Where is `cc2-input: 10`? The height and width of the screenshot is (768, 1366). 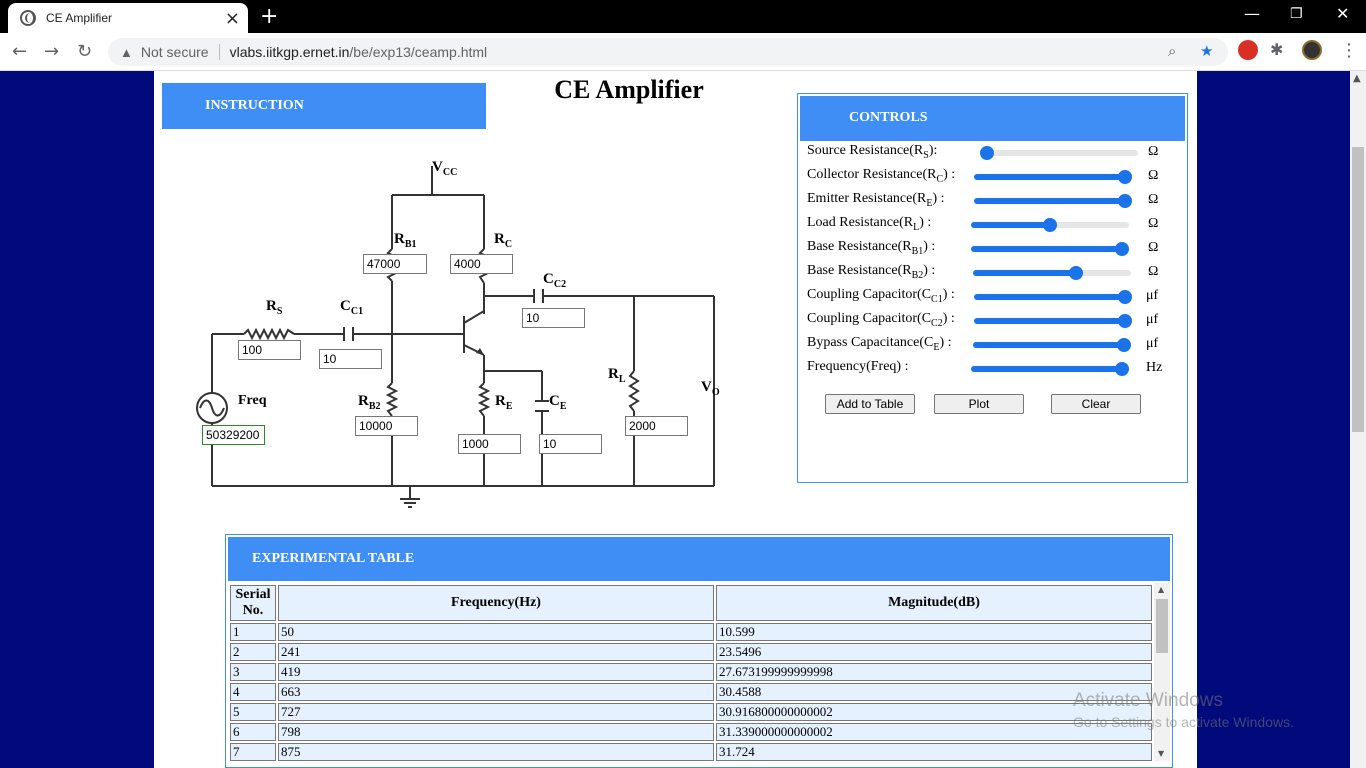
cc2-input: 10 is located at coordinates (553, 318).